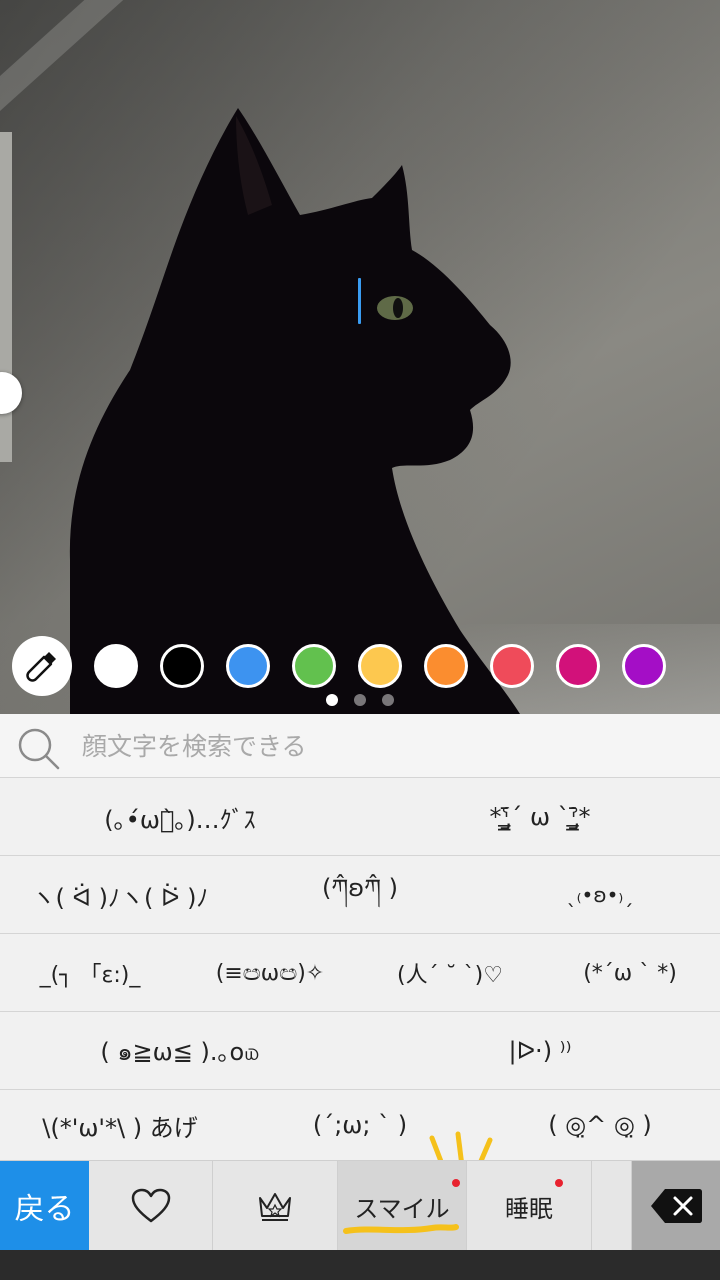 The width and height of the screenshot is (720, 1280). I want to click on kaomoji-item: (｡•́ωก̀｡)…ｸﾞｽ, so click(180, 817).